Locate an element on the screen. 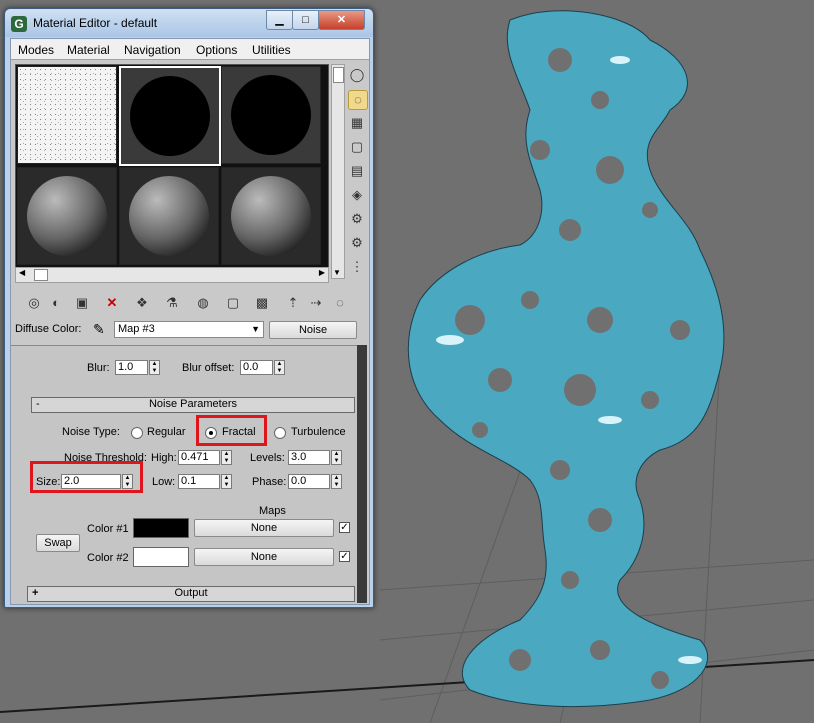 Image resolution: width=814 pixels, height=723 pixels. output-title: Output is located at coordinates (191, 593).